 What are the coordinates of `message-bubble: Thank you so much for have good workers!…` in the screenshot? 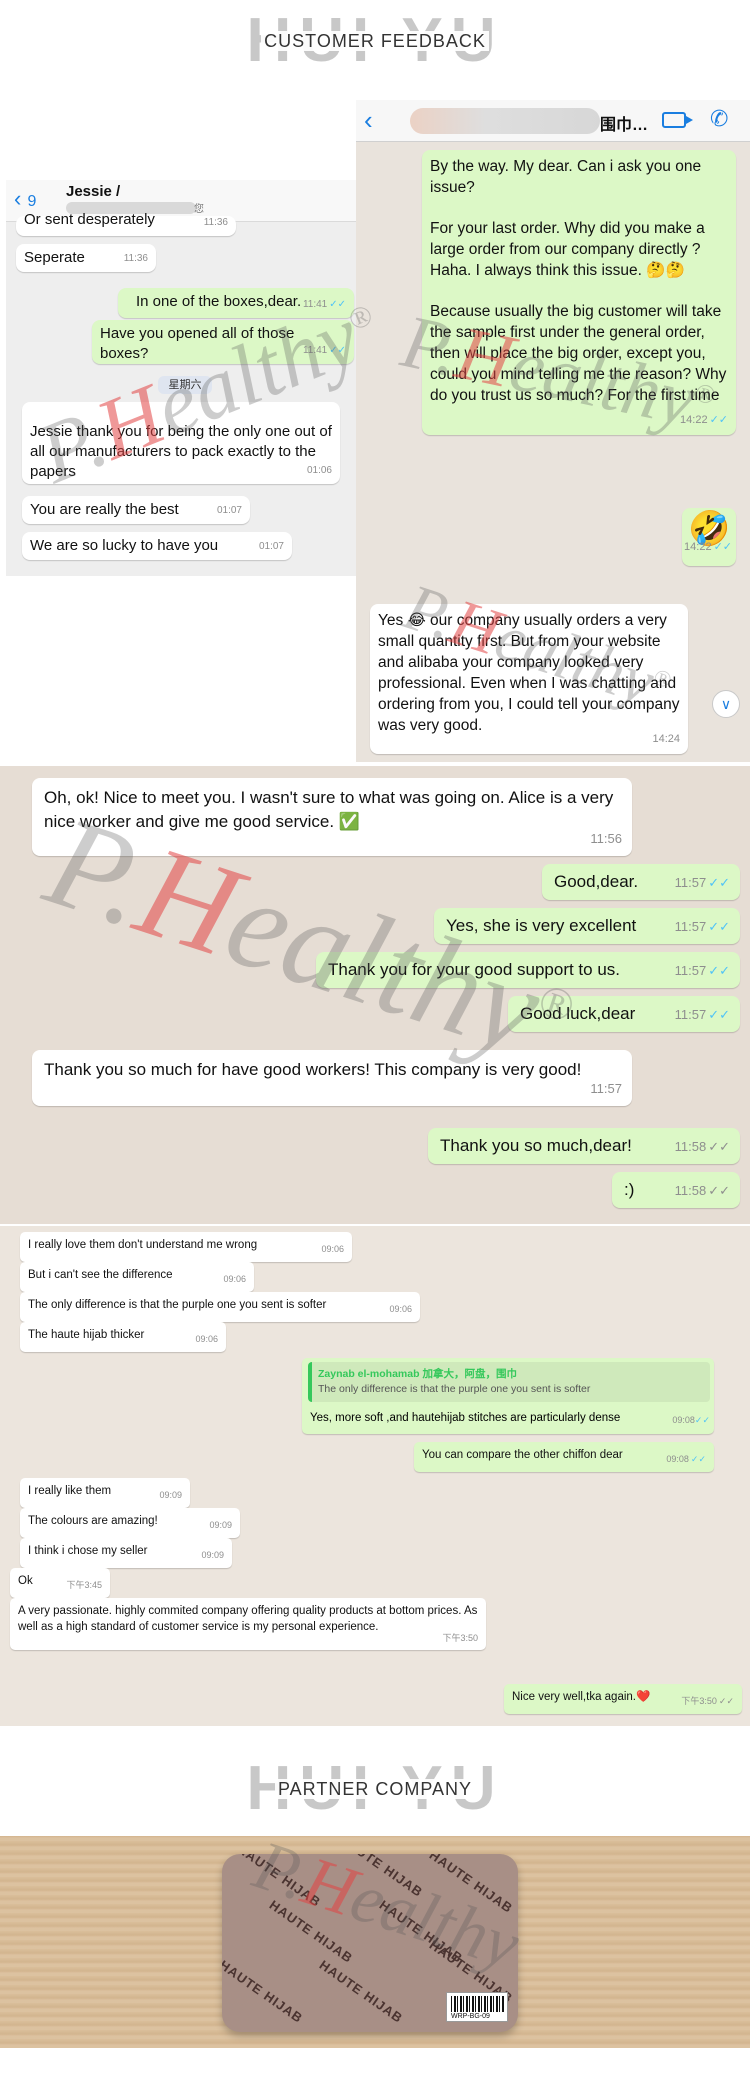 It's located at (332, 1078).